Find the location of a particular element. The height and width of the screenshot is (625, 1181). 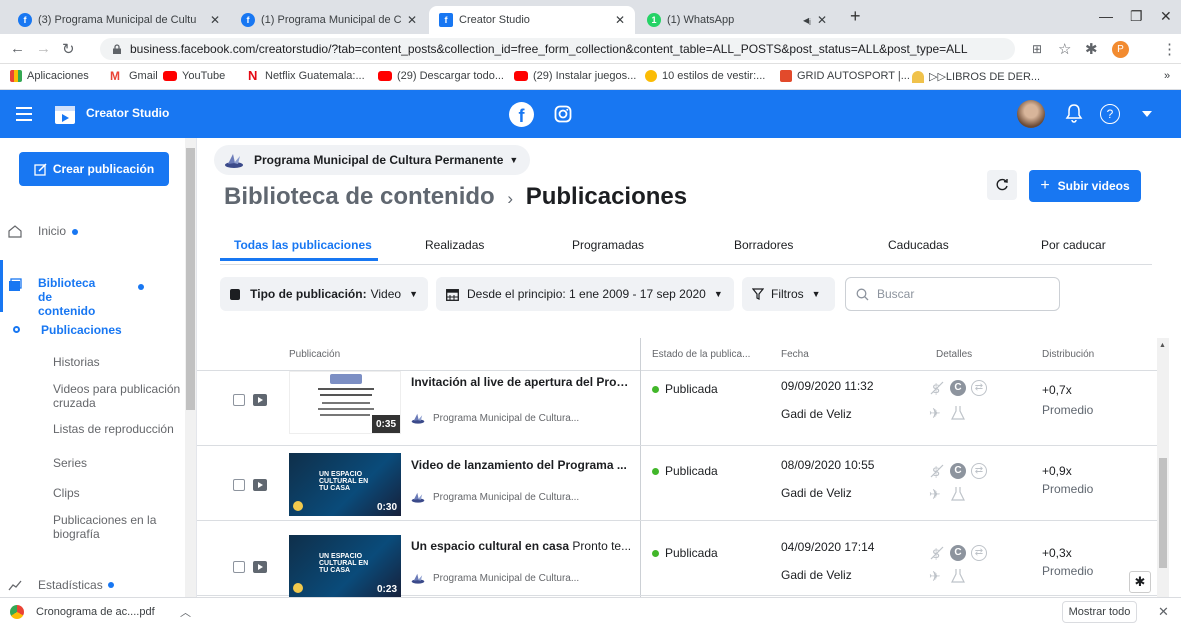

instagram-tab-icon is located at coordinates (563, 114).